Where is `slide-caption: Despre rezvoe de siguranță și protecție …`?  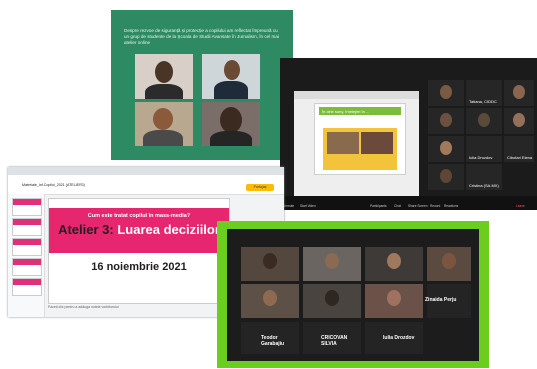
slide-caption: Despre rezvoe de siguranță și protecție … is located at coordinates (201, 36).